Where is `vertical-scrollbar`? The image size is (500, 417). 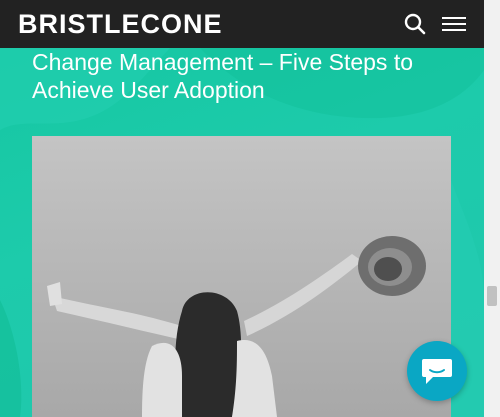
vertical-scrollbar is located at coordinates (492, 208).